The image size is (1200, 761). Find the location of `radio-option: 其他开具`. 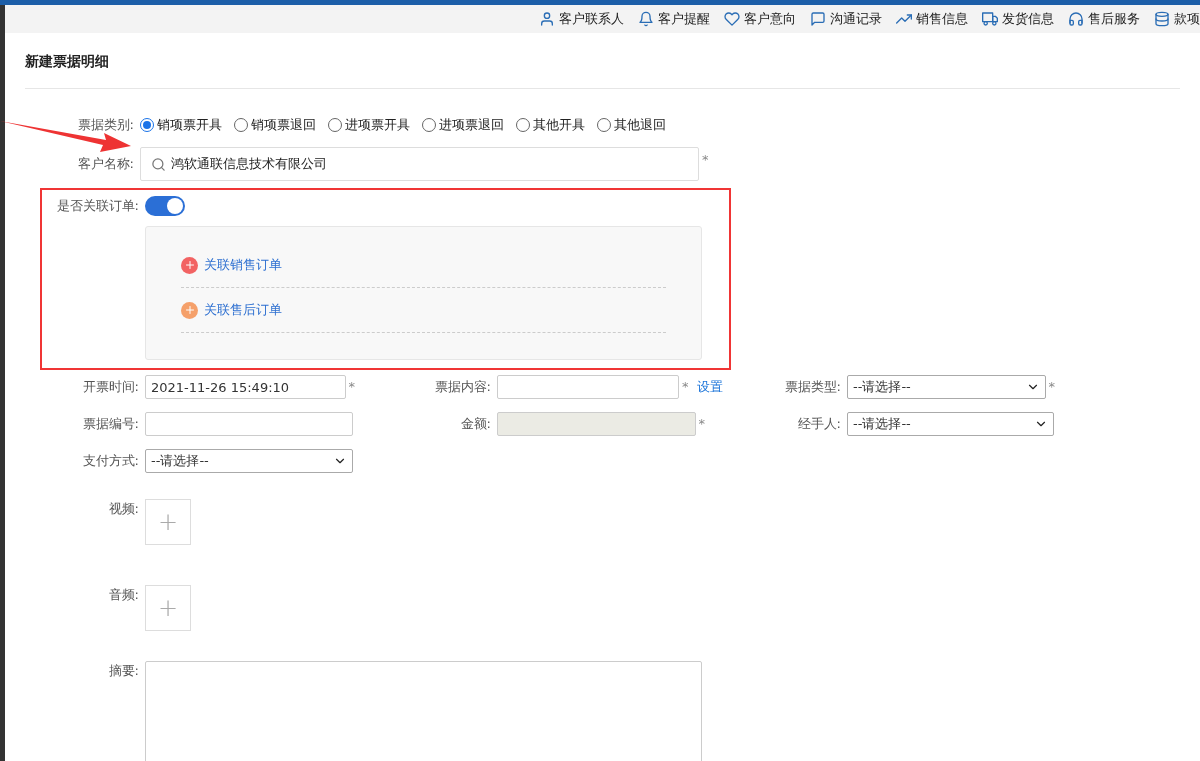

radio-option: 其他开具 is located at coordinates (550, 125).